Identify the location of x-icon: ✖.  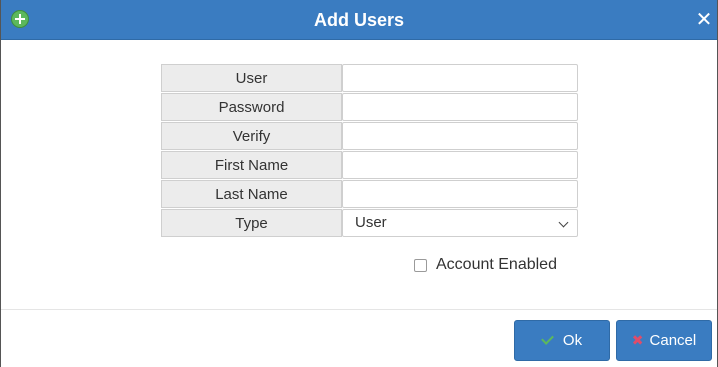
(637, 340).